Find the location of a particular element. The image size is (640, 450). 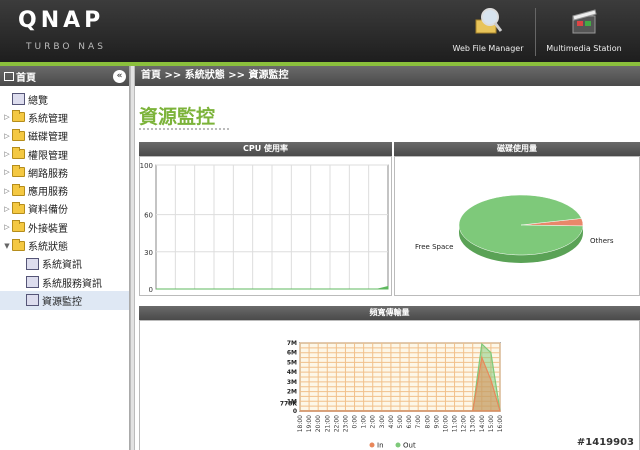

bw-x-tick-label: 0:00 is located at coordinates (355, 422).